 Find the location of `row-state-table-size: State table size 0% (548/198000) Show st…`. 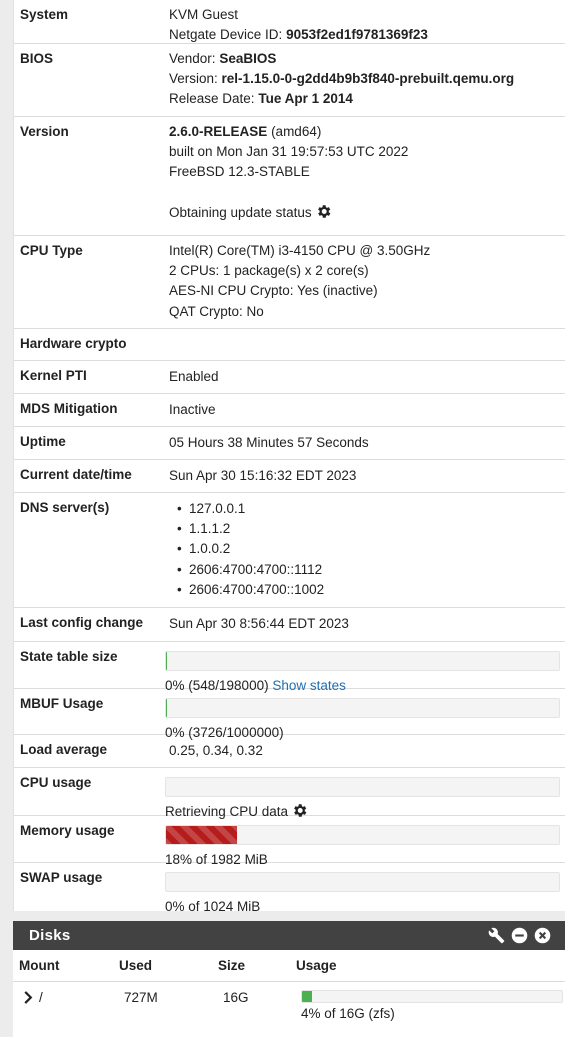

row-state-table-size: State table size 0% (548/198000) Show st… is located at coordinates (289, 667).